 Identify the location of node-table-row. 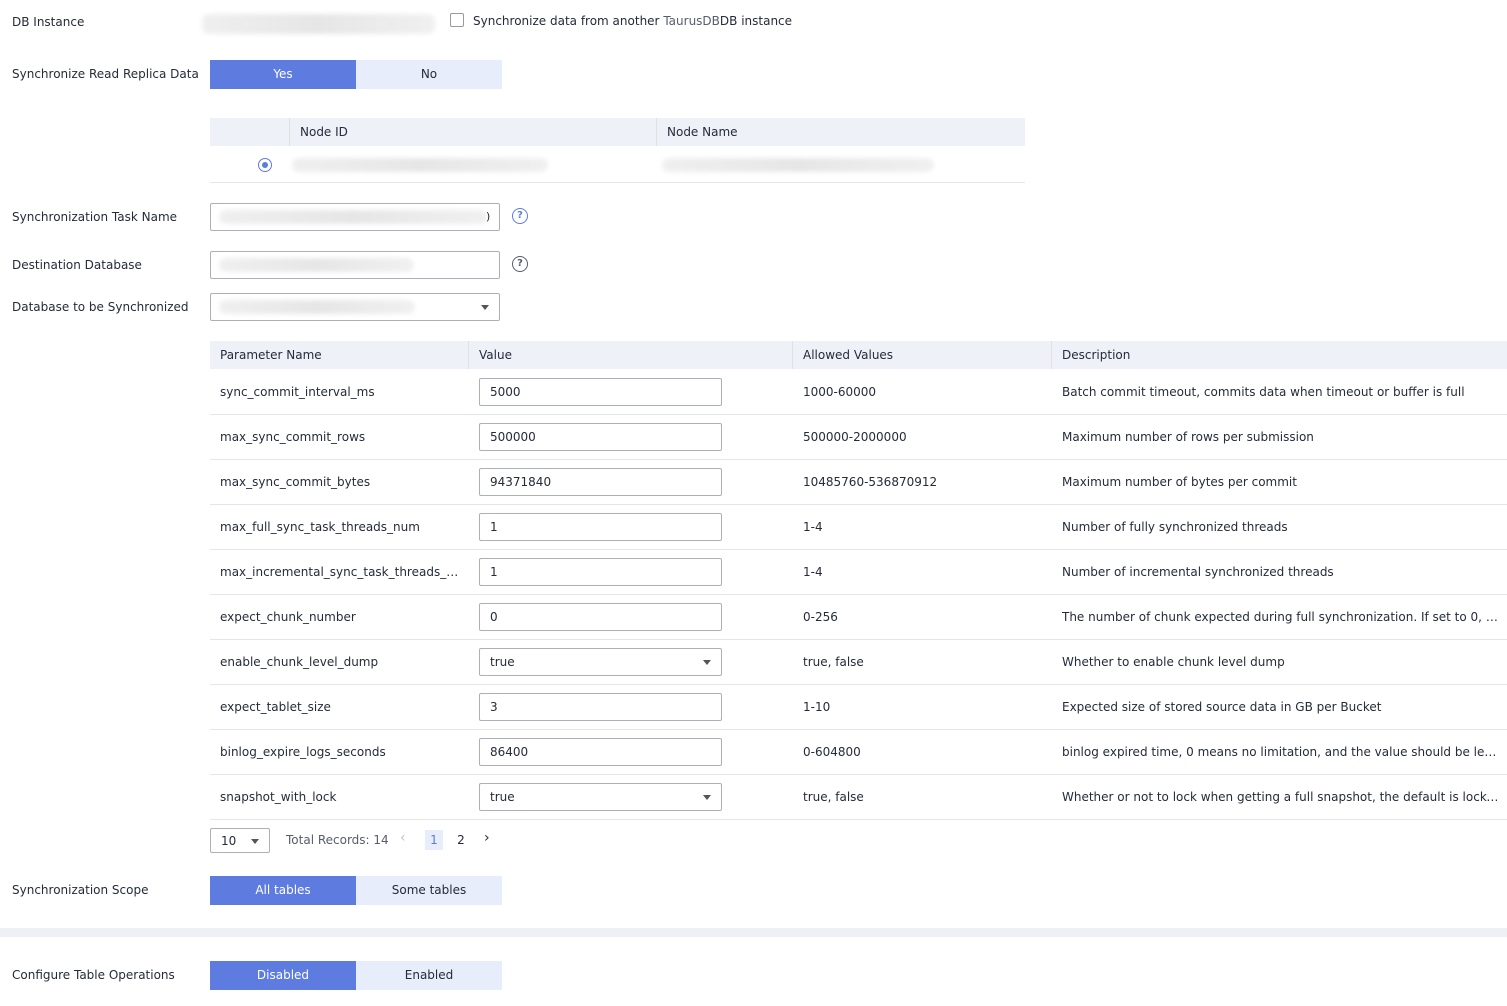
(617, 165).